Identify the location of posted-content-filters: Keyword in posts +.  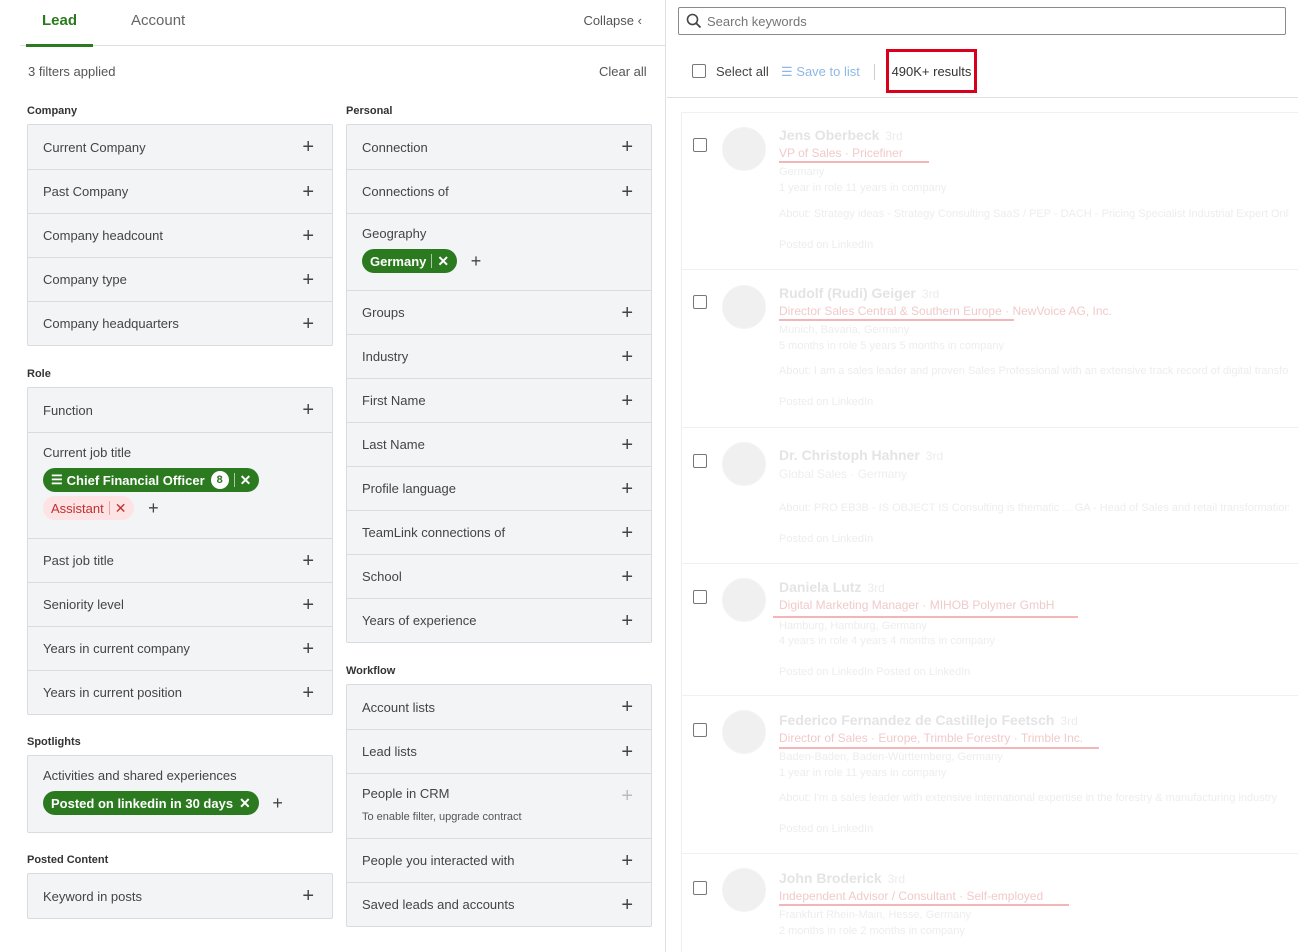
(180, 896).